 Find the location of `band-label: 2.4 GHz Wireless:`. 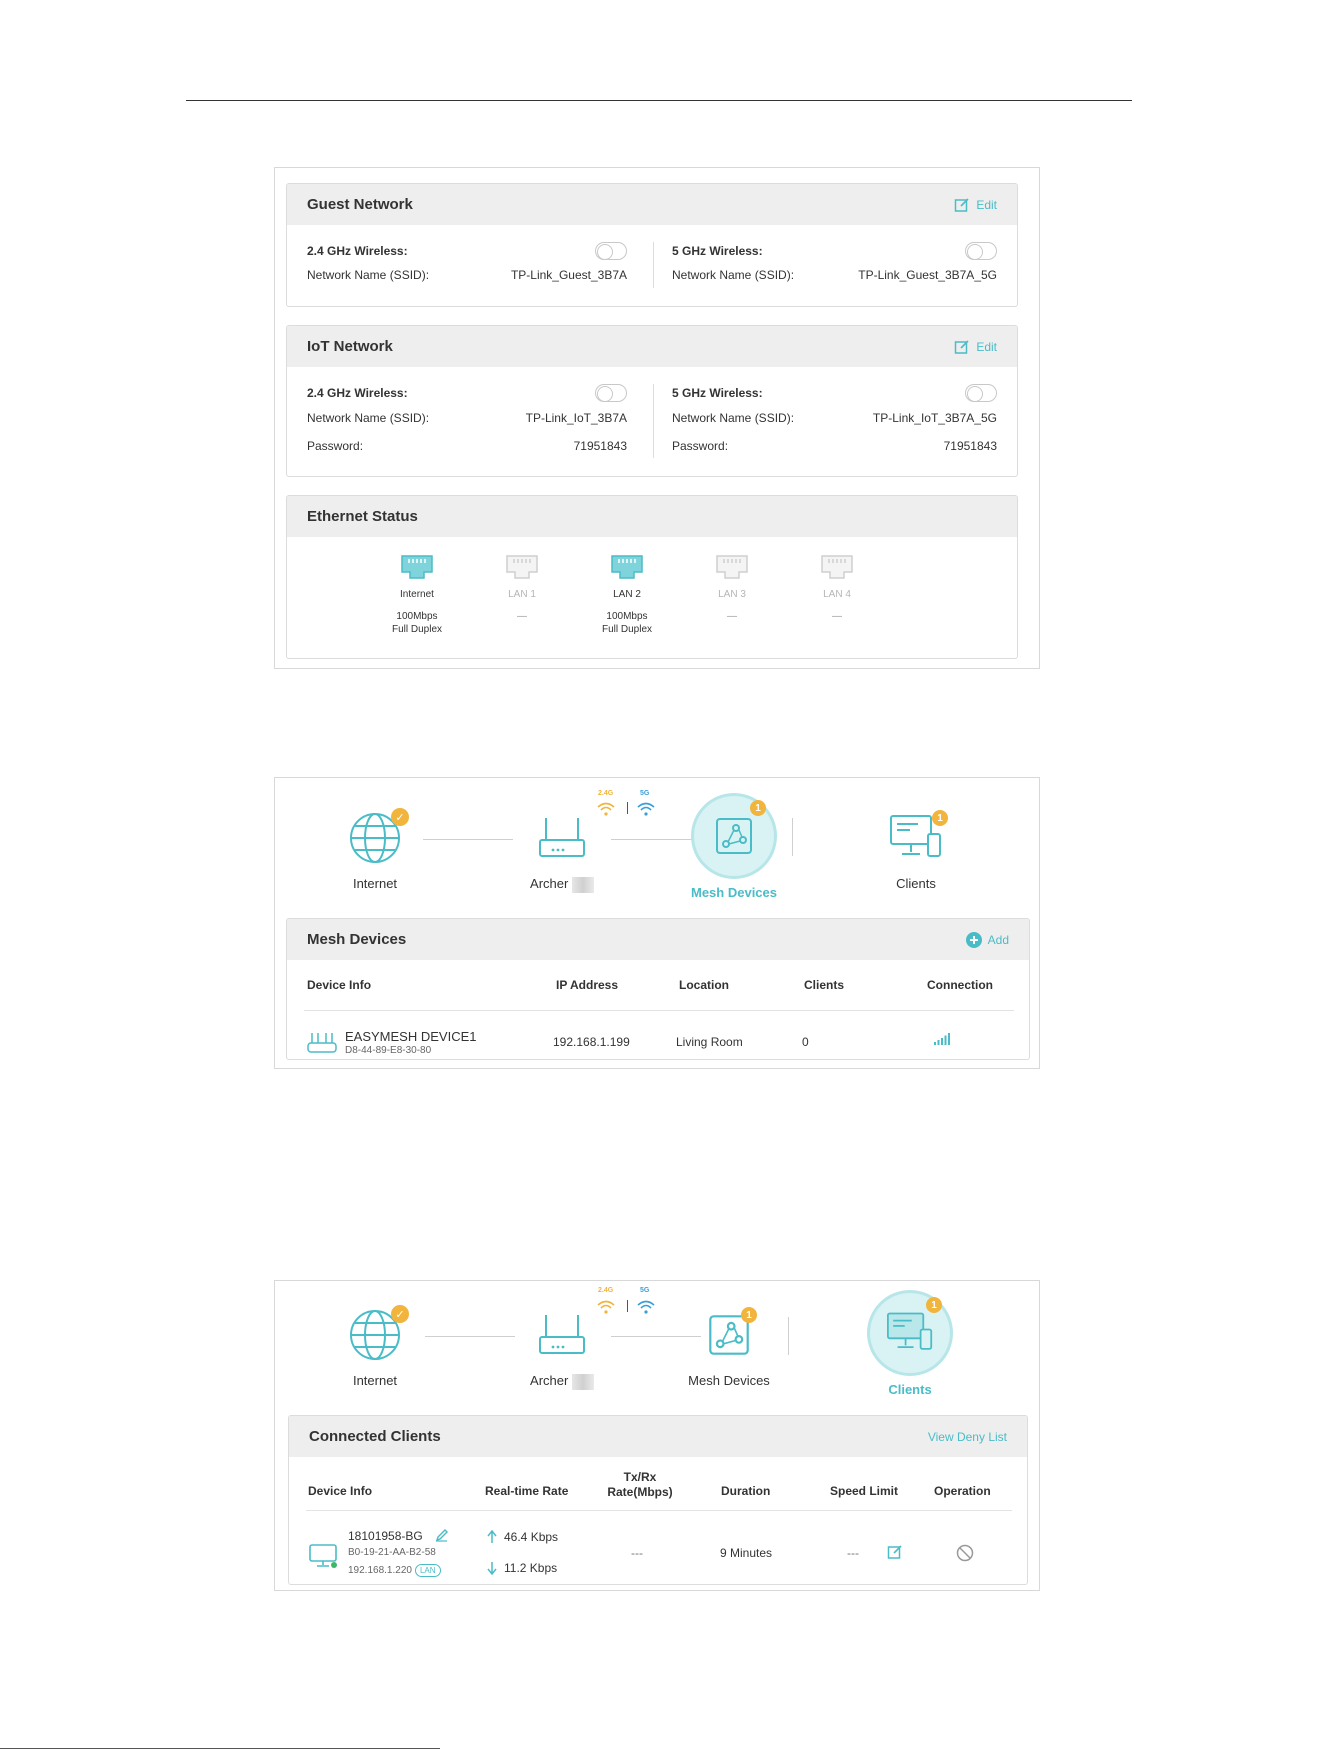

band-label: 2.4 GHz Wireless: is located at coordinates (357, 251).